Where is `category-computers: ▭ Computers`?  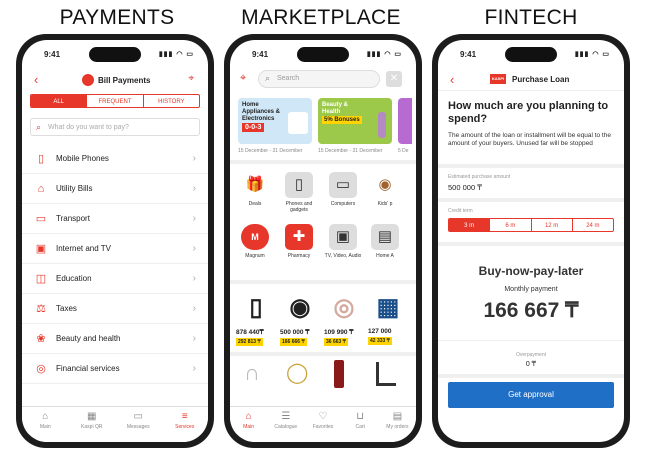
category-computers: ▭ Computers is located at coordinates (343, 189).